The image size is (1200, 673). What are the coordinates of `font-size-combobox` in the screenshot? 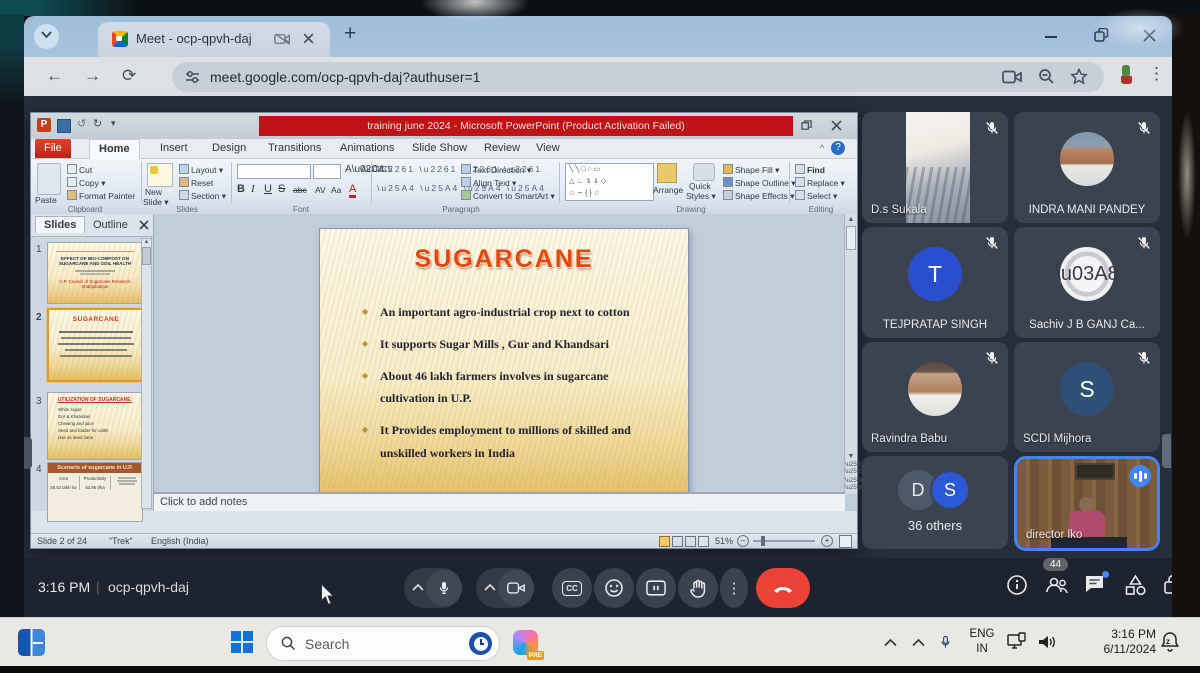 It's located at (327, 171).